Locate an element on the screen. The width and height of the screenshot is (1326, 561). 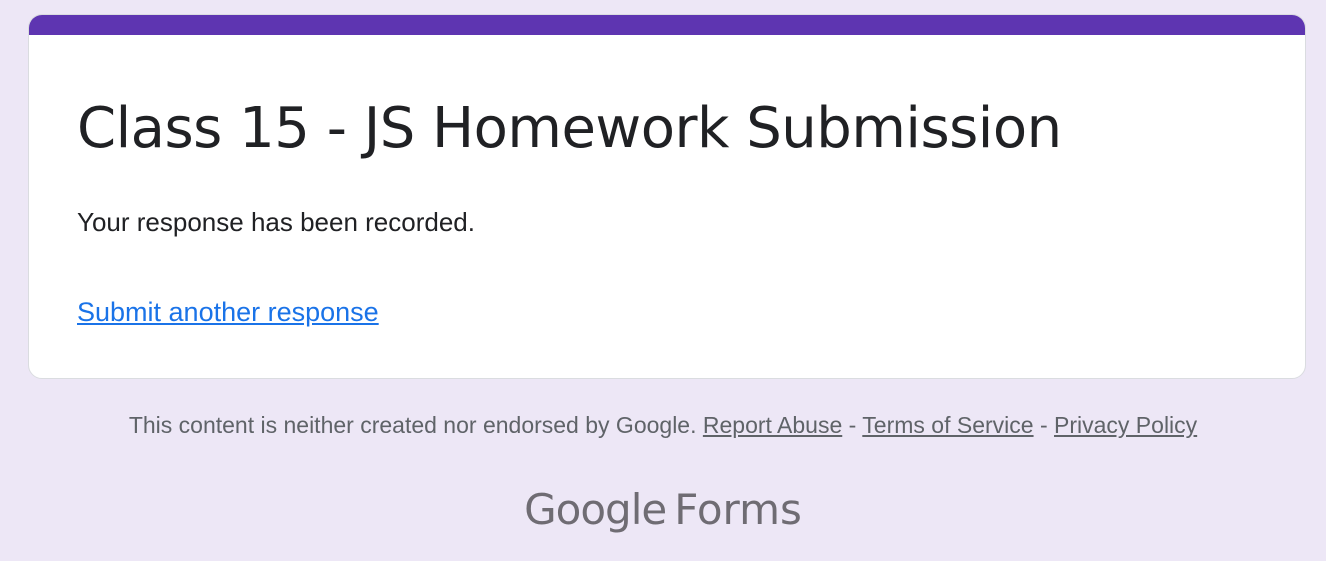
forms-wordmark: Forms is located at coordinates (738, 509).